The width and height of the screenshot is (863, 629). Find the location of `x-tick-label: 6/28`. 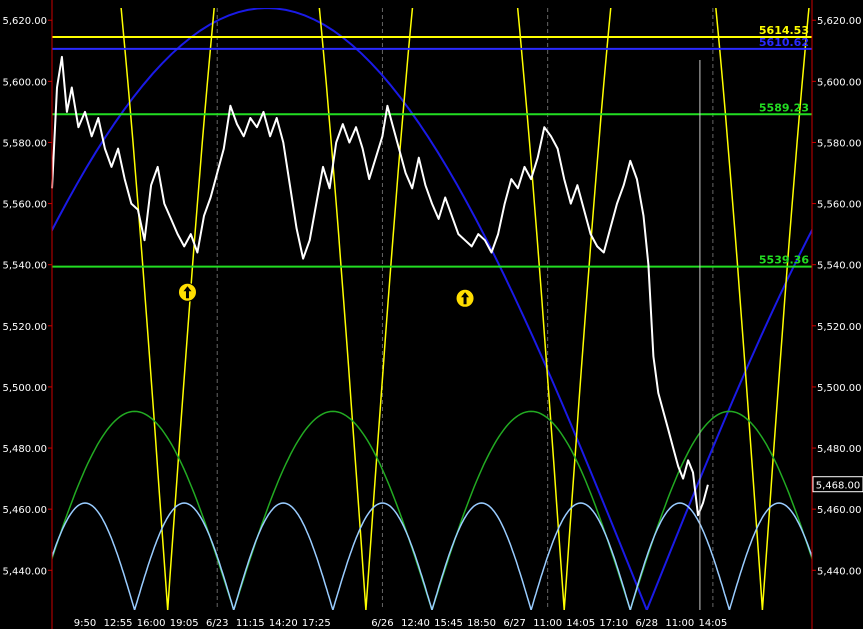

x-tick-label: 6/28 is located at coordinates (647, 623).